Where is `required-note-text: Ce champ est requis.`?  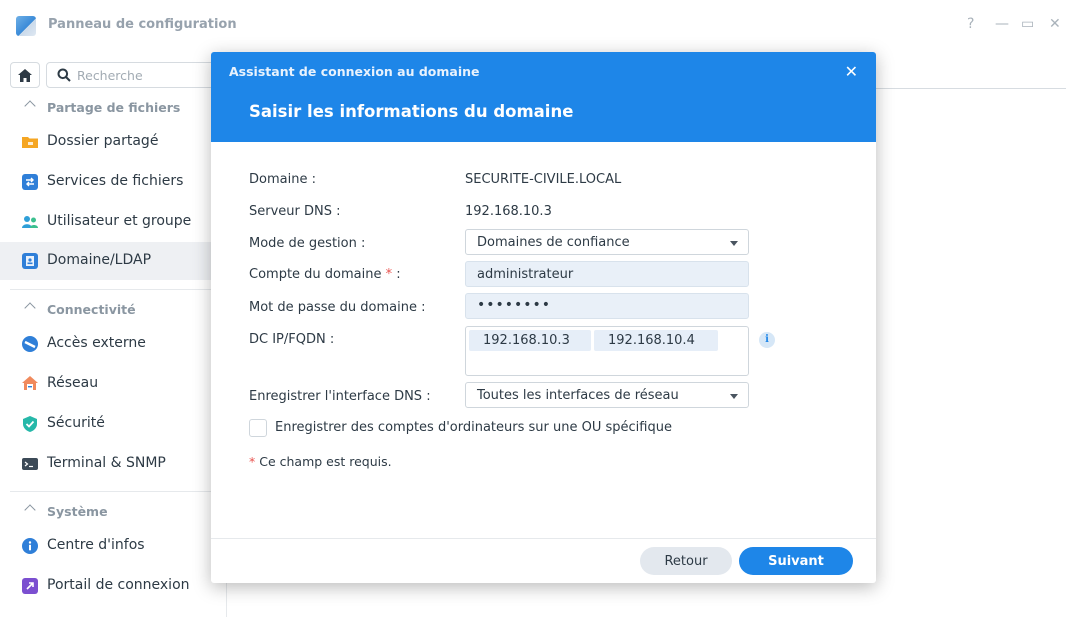
required-note-text: Ce champ est requis. is located at coordinates (325, 461).